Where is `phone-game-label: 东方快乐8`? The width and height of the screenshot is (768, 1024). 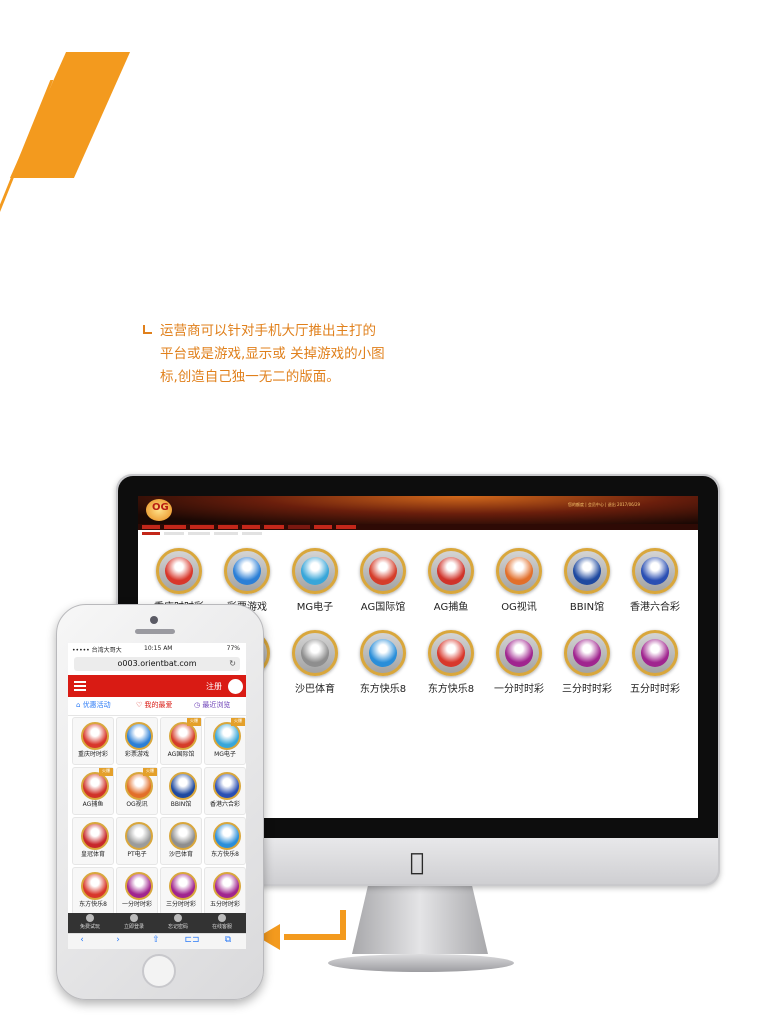
phone-game-label: 东方快乐8 is located at coordinates (93, 904).